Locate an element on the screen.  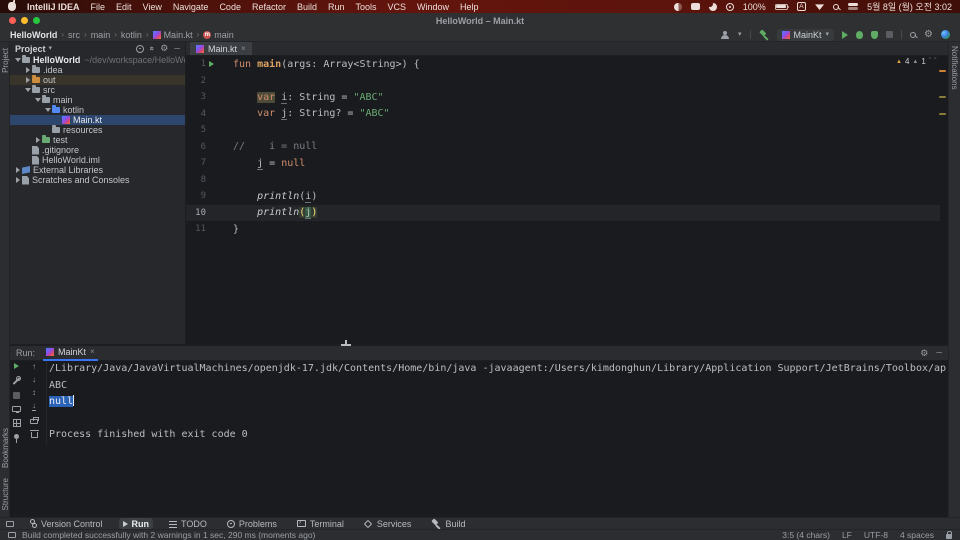
chat-bubble-icon is located at coordinates (695, 6).